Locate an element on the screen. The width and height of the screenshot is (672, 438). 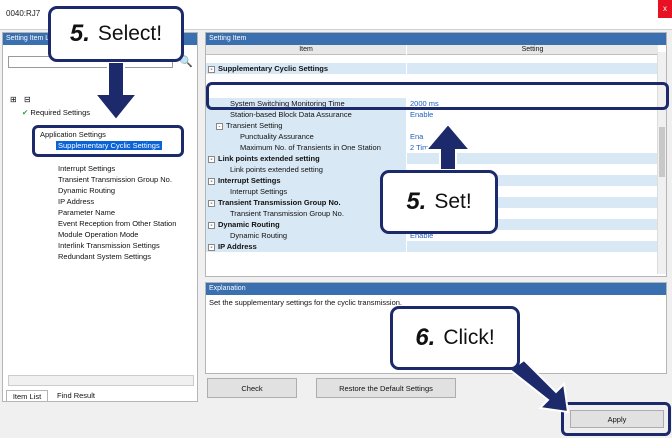
callout-set: 5. Set! is located at coordinates (439, 202).